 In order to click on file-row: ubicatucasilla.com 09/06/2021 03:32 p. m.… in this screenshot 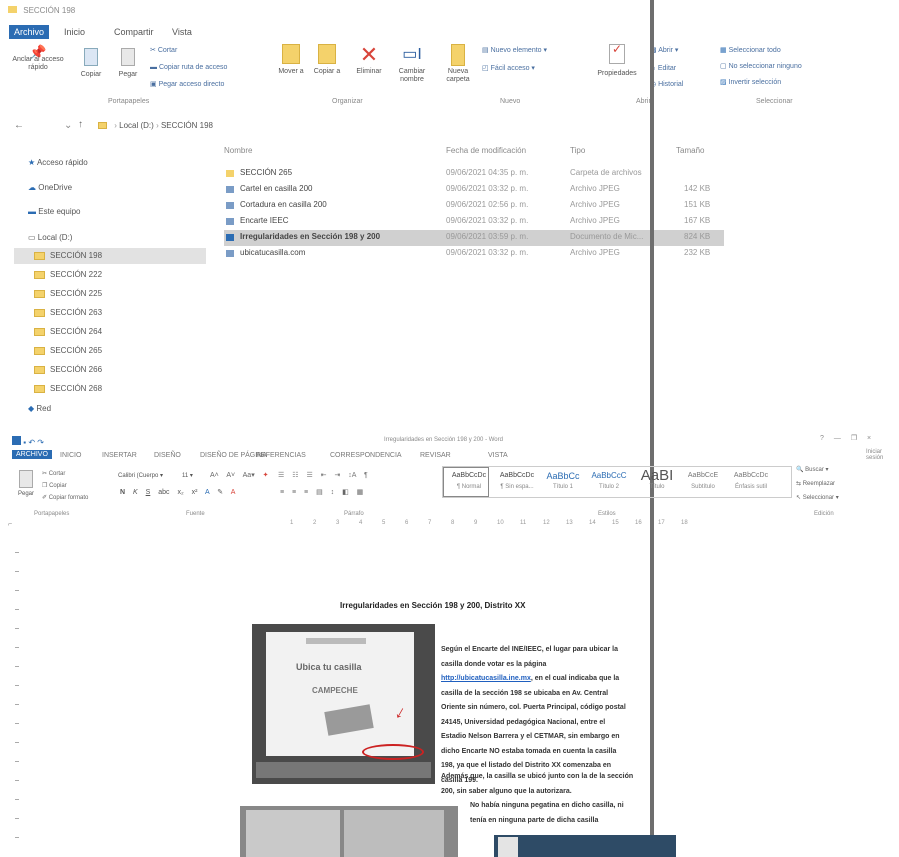, I will do `click(474, 254)`.